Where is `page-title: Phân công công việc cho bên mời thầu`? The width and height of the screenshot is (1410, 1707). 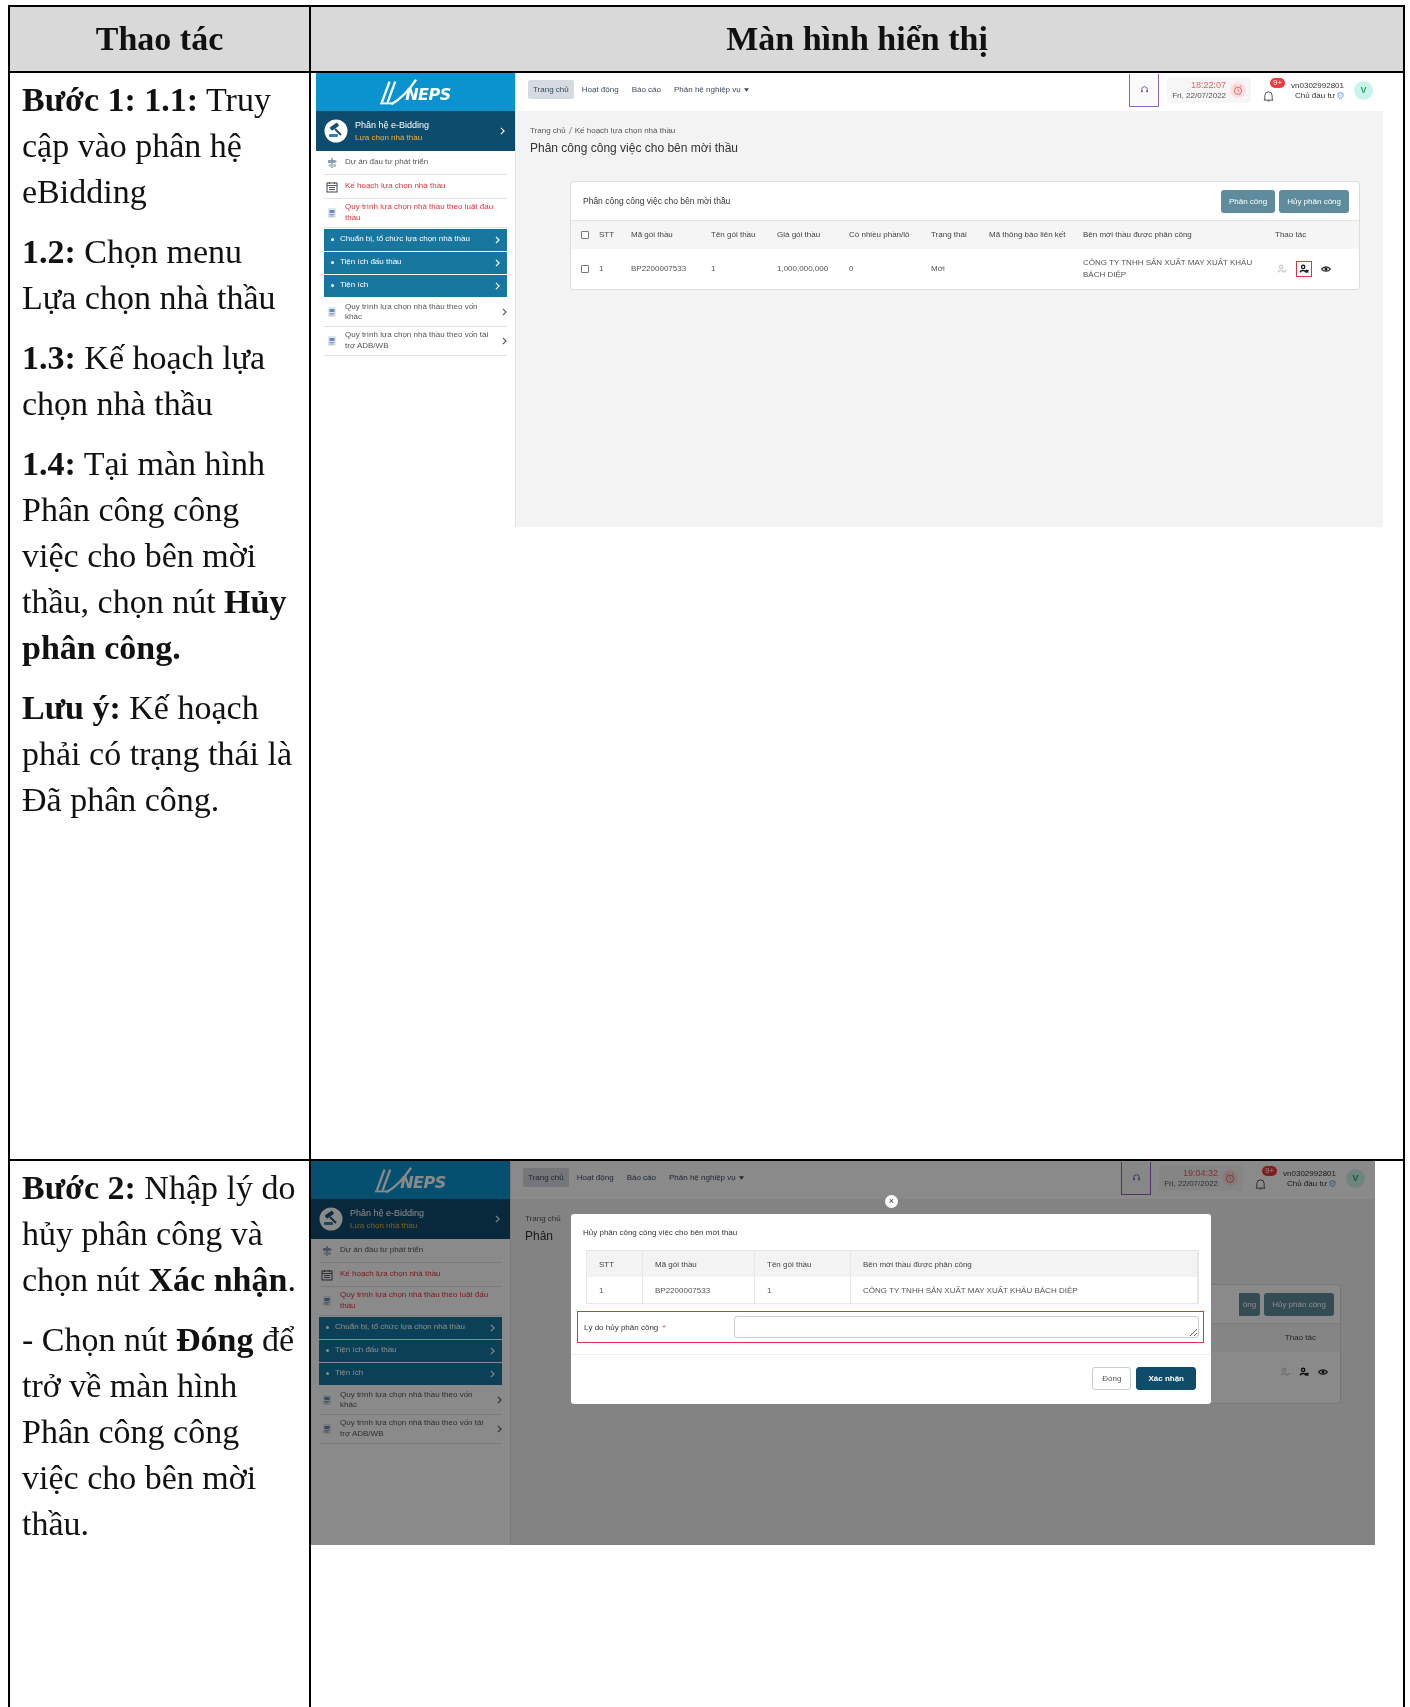
page-title: Phân công công việc cho bên mời thầu is located at coordinates (634, 148).